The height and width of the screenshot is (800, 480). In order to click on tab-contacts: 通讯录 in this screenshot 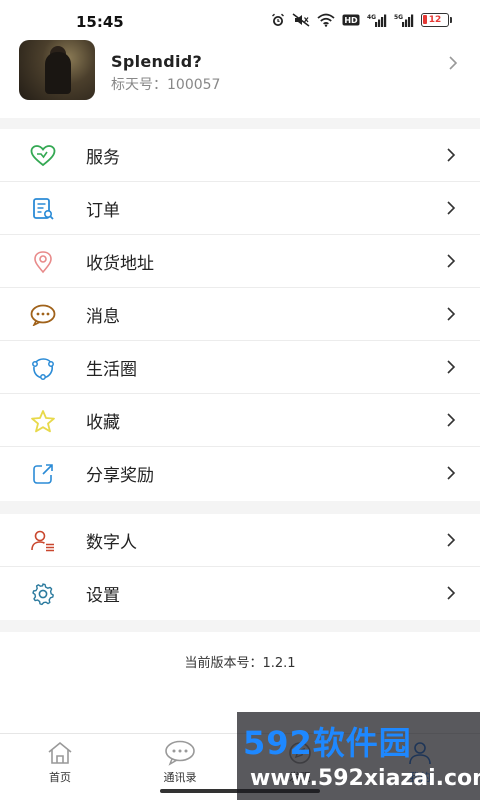, I will do `click(180, 762)`.